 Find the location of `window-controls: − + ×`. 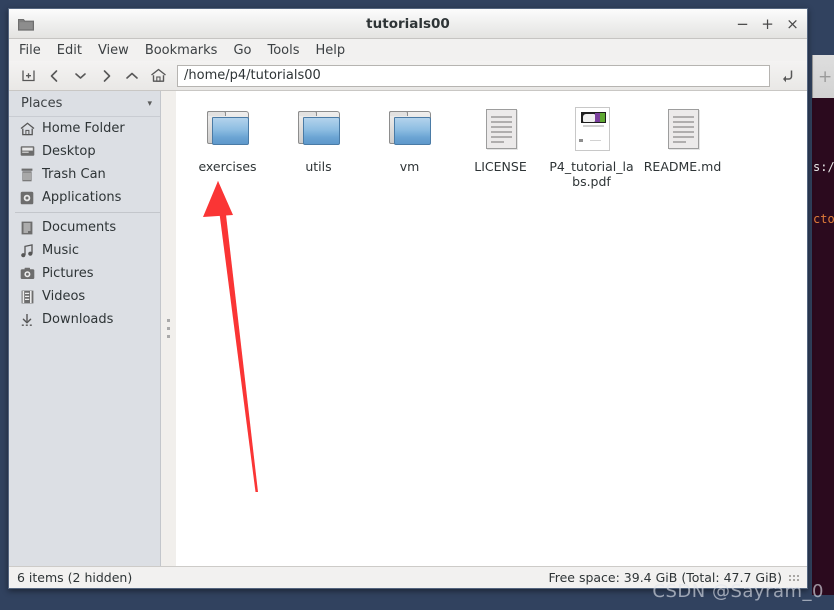

window-controls: − + × is located at coordinates (767, 24).